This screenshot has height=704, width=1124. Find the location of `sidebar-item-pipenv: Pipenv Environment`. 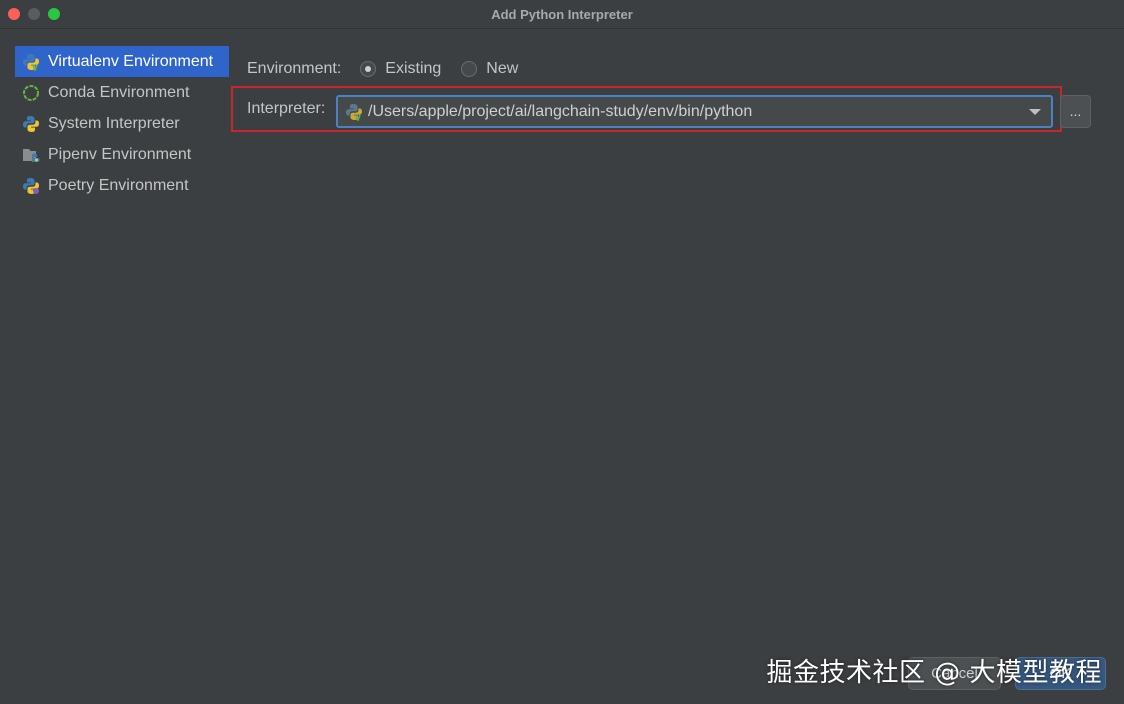

sidebar-item-pipenv: Pipenv Environment is located at coordinates (122, 154).